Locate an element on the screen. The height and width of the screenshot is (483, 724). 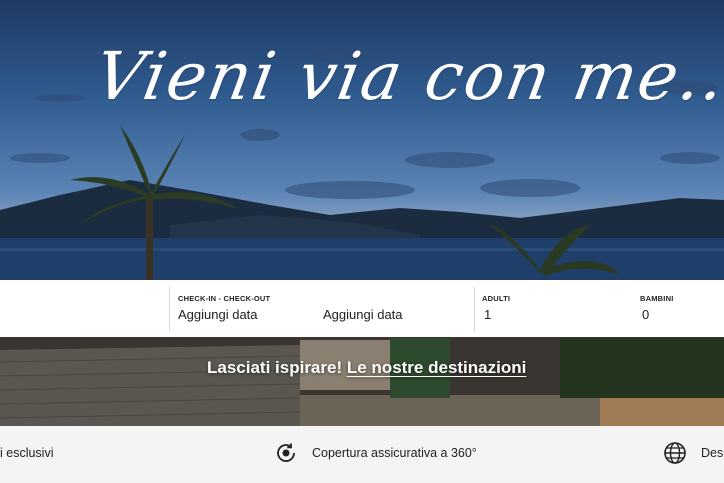
children-label: BAMBINI is located at coordinates (657, 298).